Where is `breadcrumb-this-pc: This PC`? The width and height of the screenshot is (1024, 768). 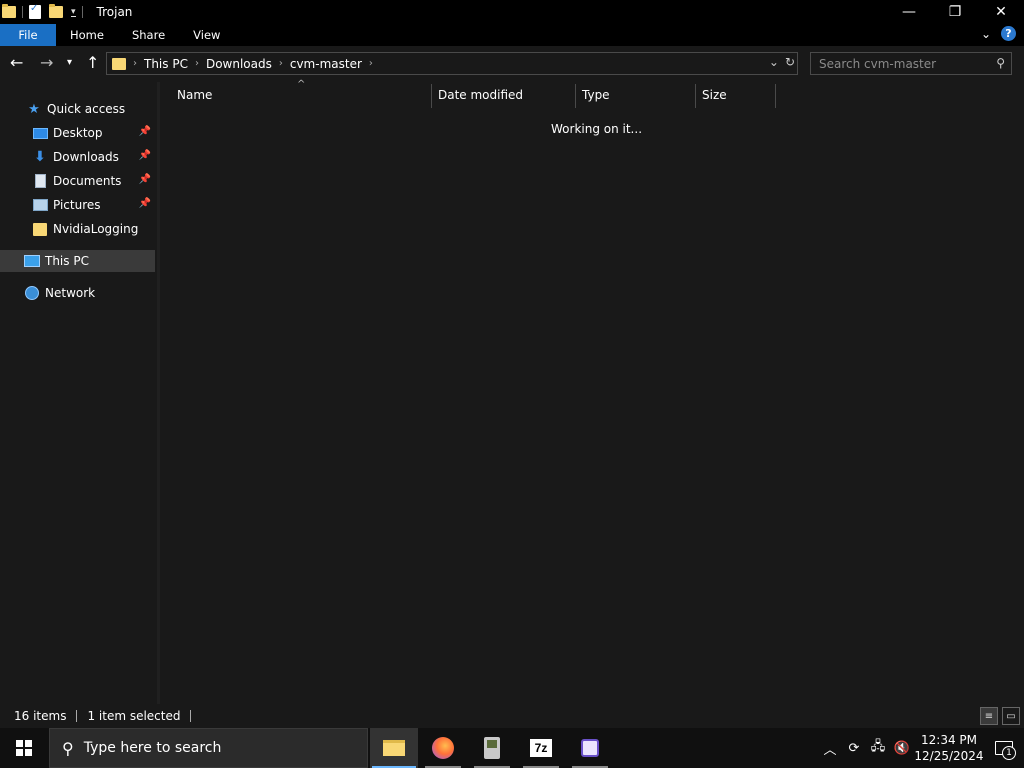
breadcrumb-this-pc: This PC is located at coordinates (166, 64).